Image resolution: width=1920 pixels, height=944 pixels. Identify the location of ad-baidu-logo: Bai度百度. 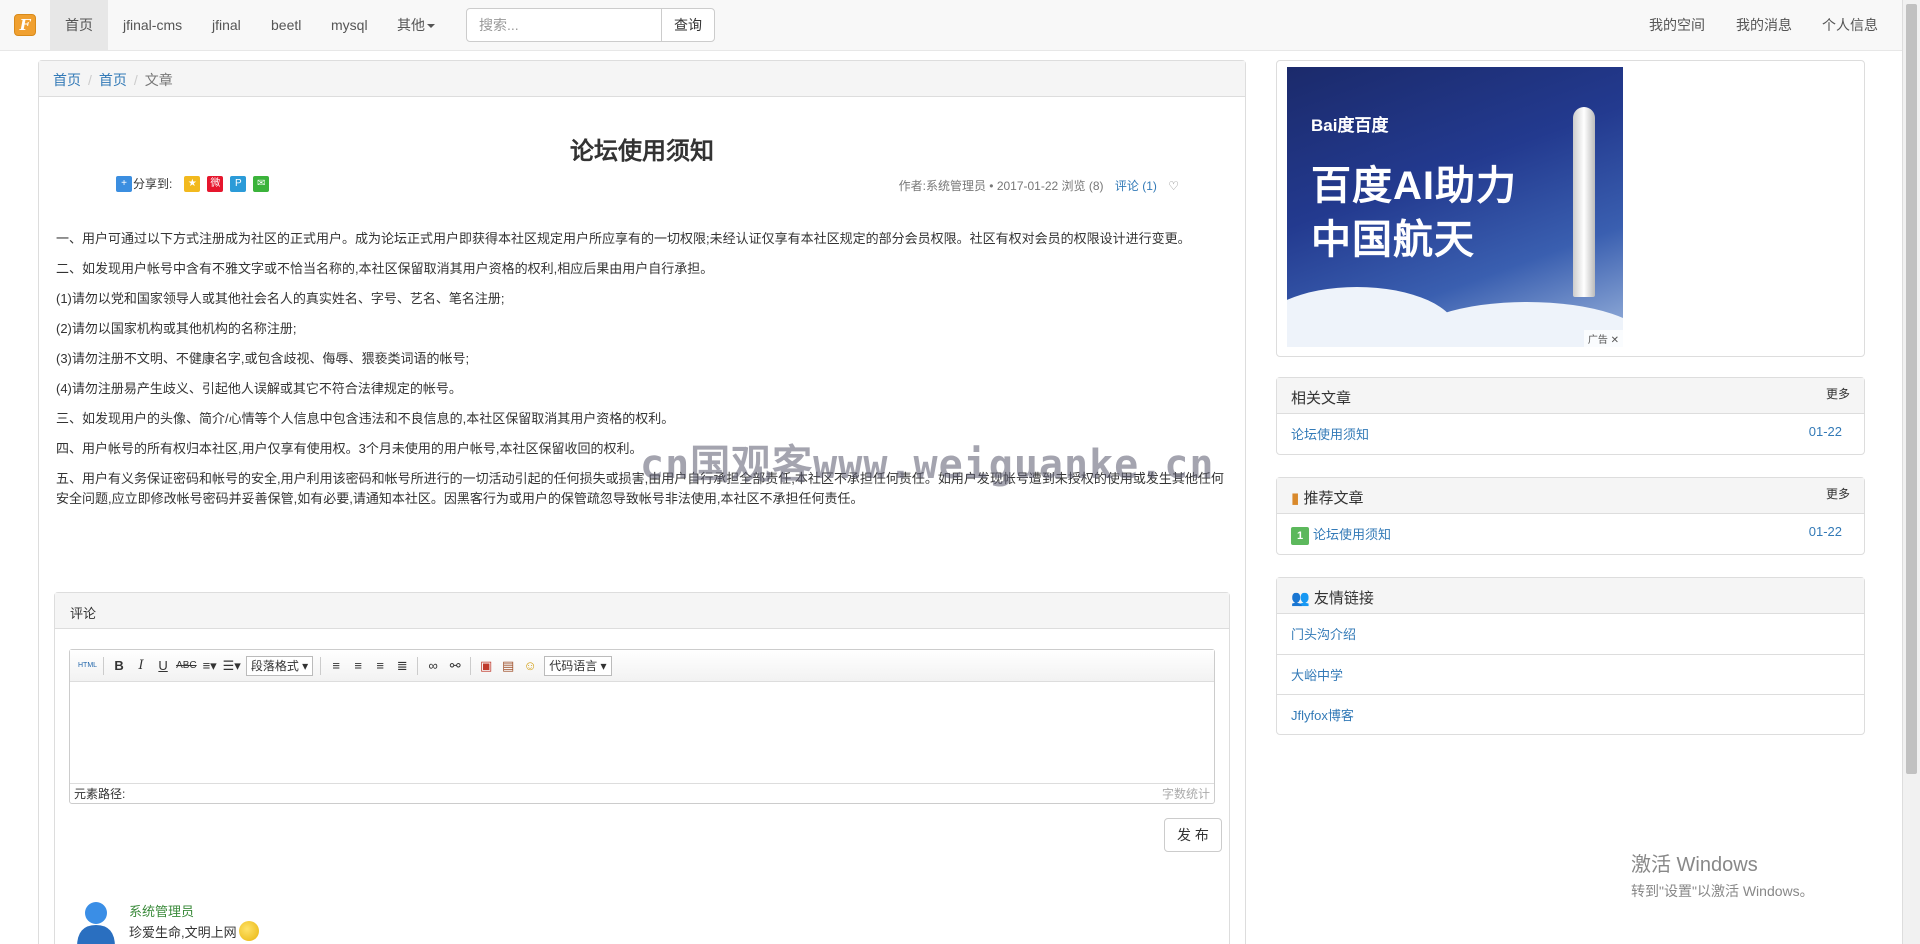
(1350, 125).